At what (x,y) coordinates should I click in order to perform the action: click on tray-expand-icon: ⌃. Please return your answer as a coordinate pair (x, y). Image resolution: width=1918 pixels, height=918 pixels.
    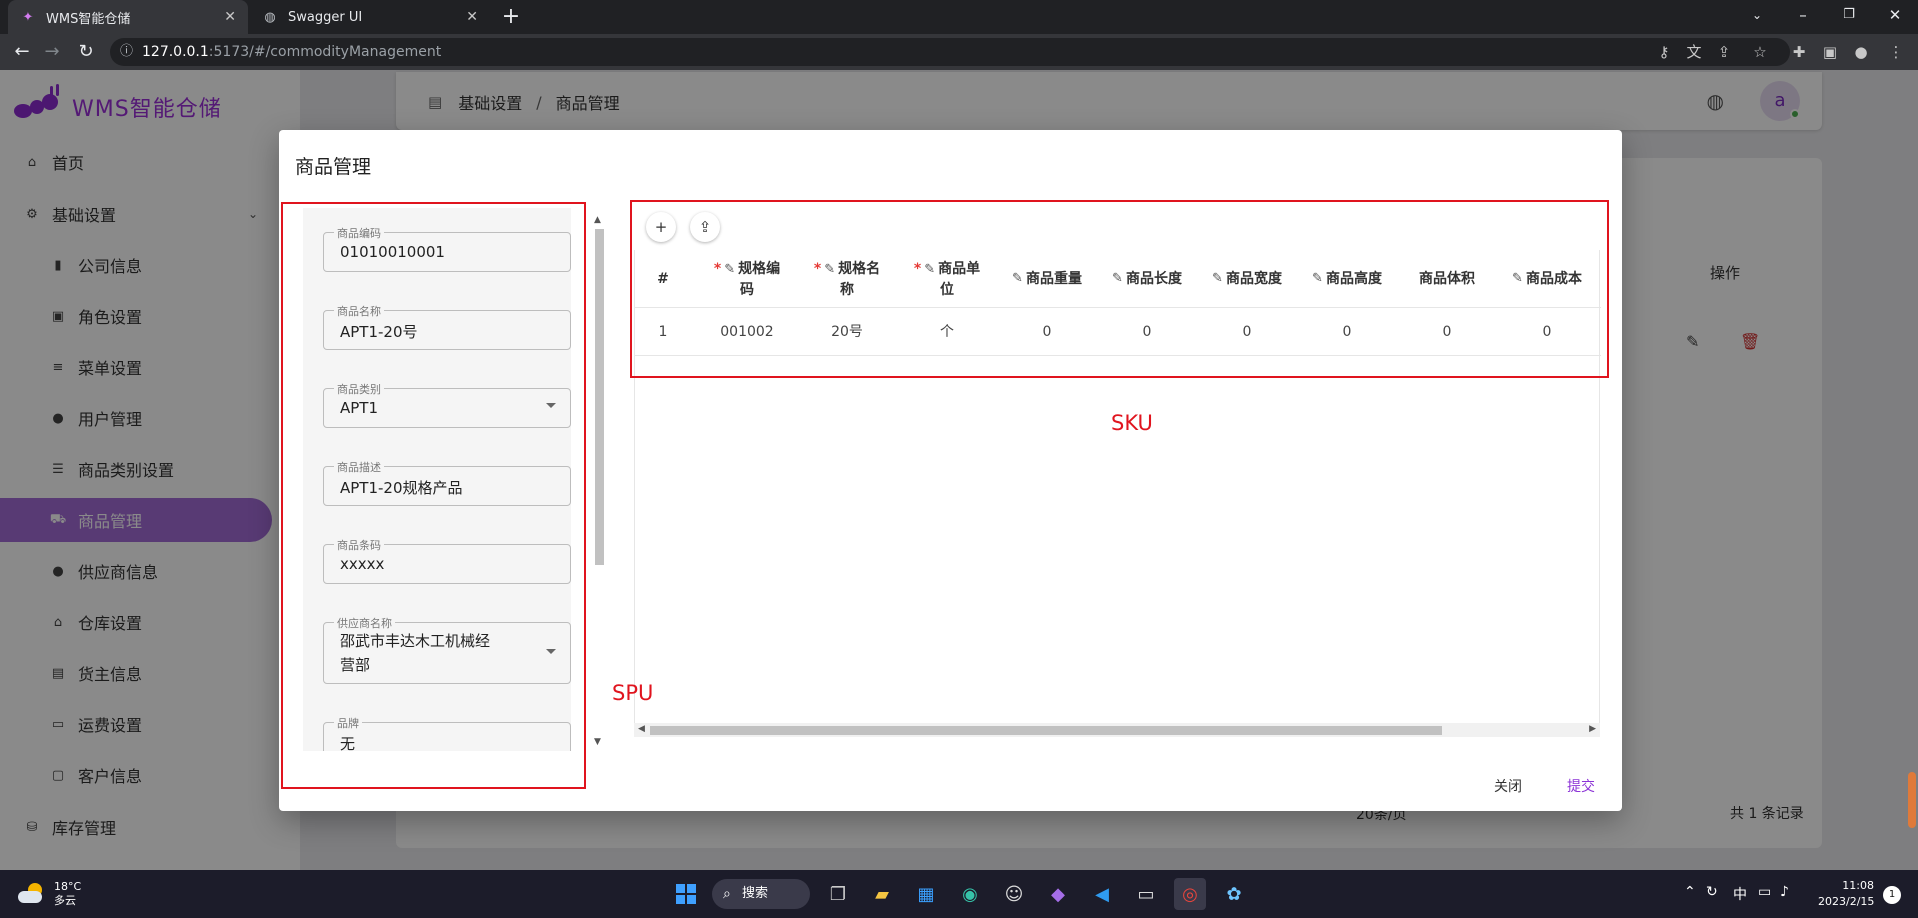
    Looking at the image, I should click on (1690, 892).